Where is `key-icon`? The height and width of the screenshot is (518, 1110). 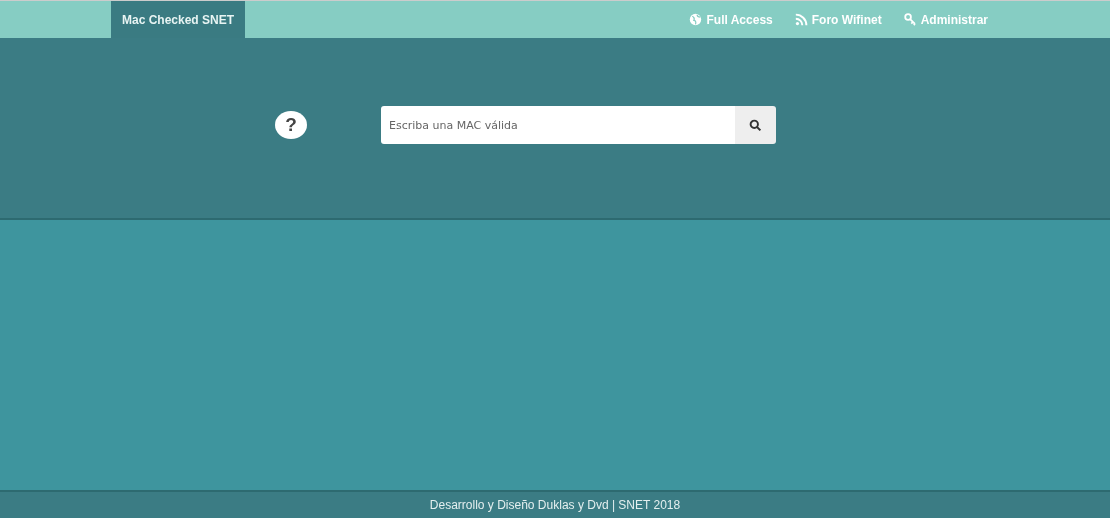 key-icon is located at coordinates (910, 19).